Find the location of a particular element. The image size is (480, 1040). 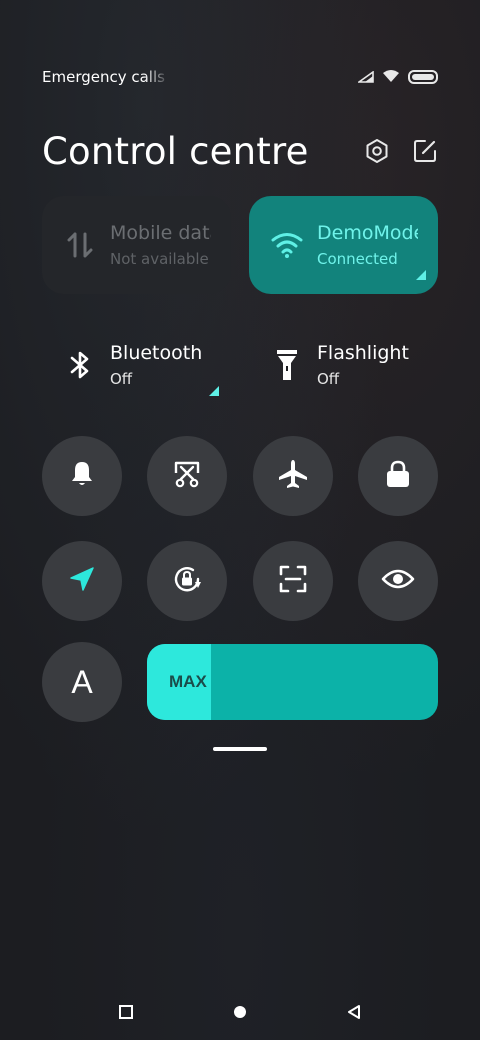

bluetooth-tile: Bluetooth Off is located at coordinates (136, 365).